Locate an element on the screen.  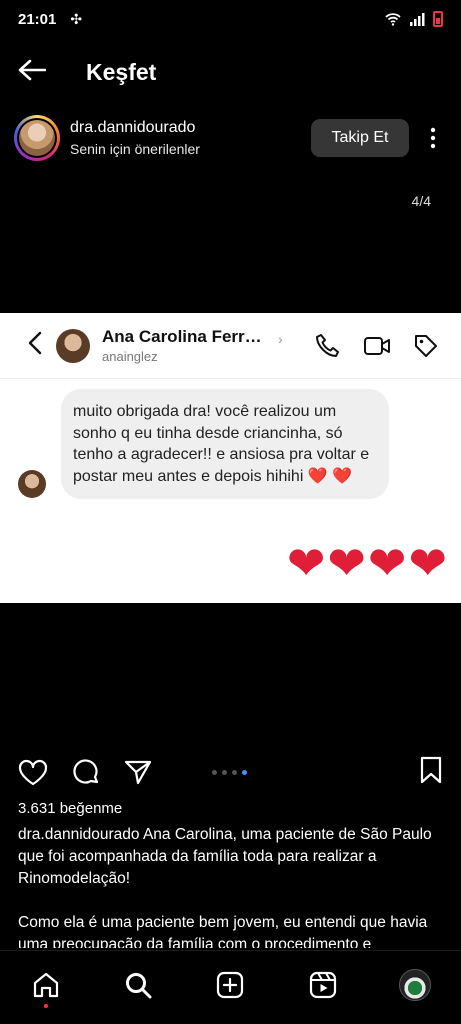
nav-create is located at coordinates (230, 985).